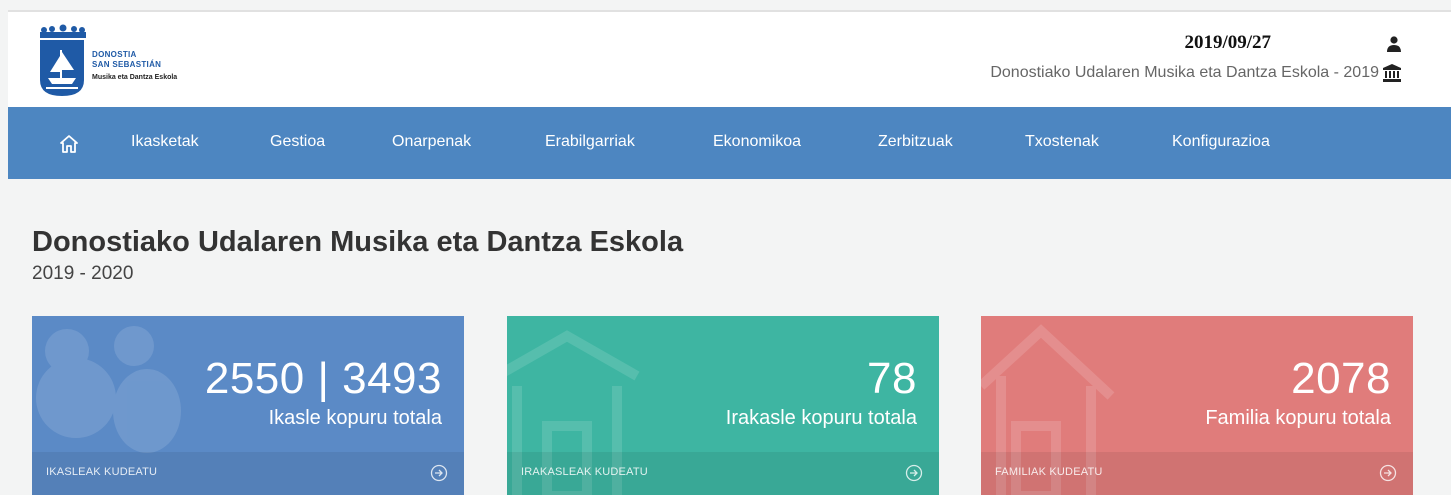  I want to click on page-subtitle: 2019 - 2020, so click(83, 273).